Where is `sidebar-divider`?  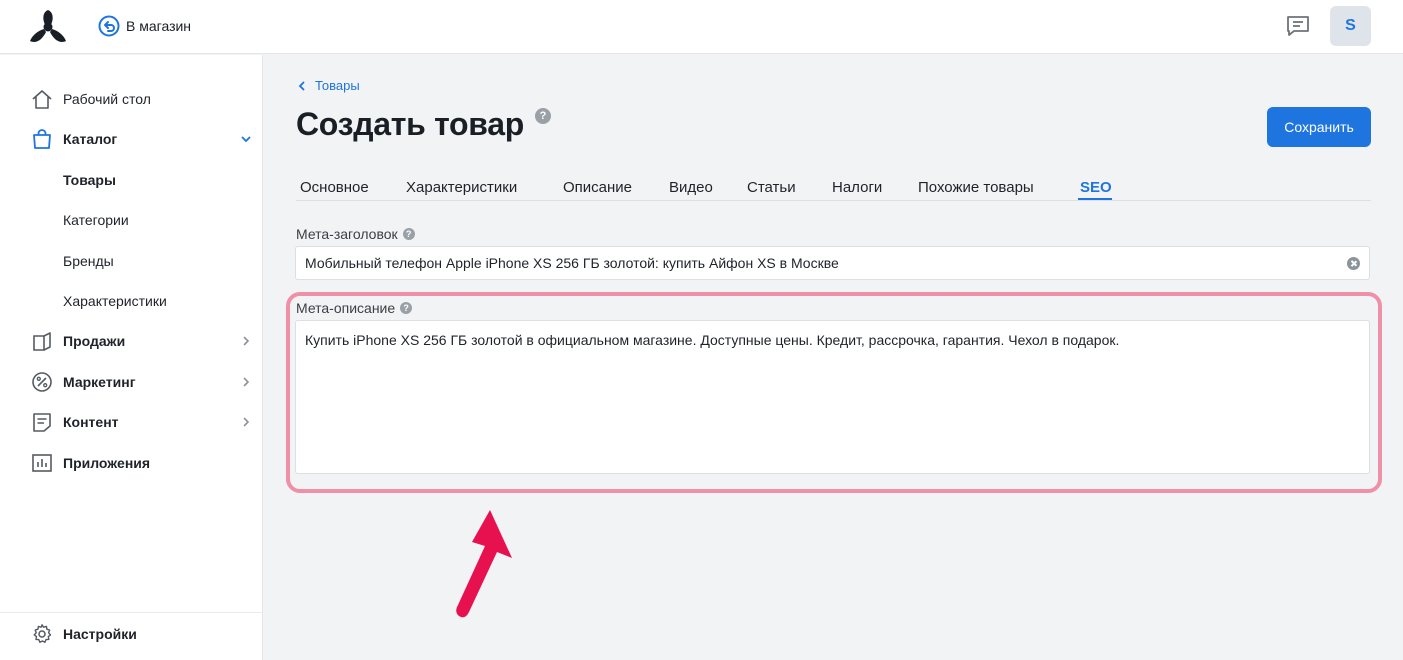 sidebar-divider is located at coordinates (131, 612).